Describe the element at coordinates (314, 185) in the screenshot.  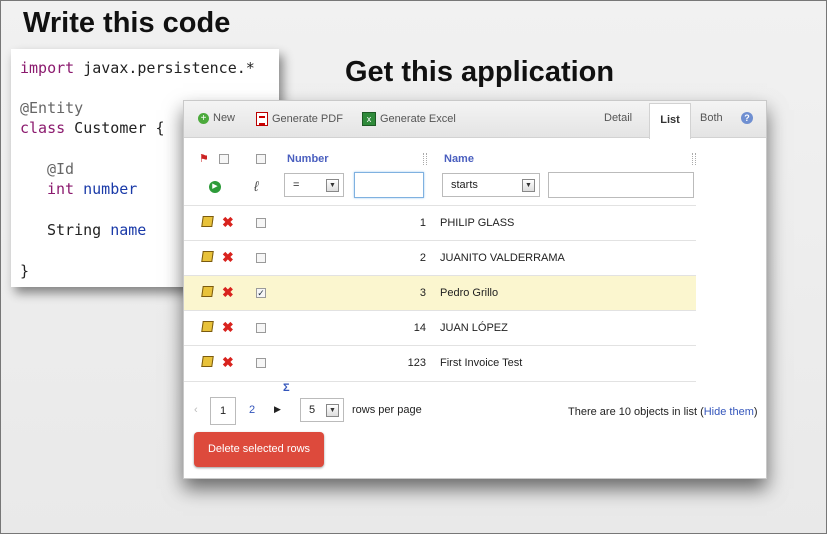
I see `number-operator-select: = ▼` at that location.